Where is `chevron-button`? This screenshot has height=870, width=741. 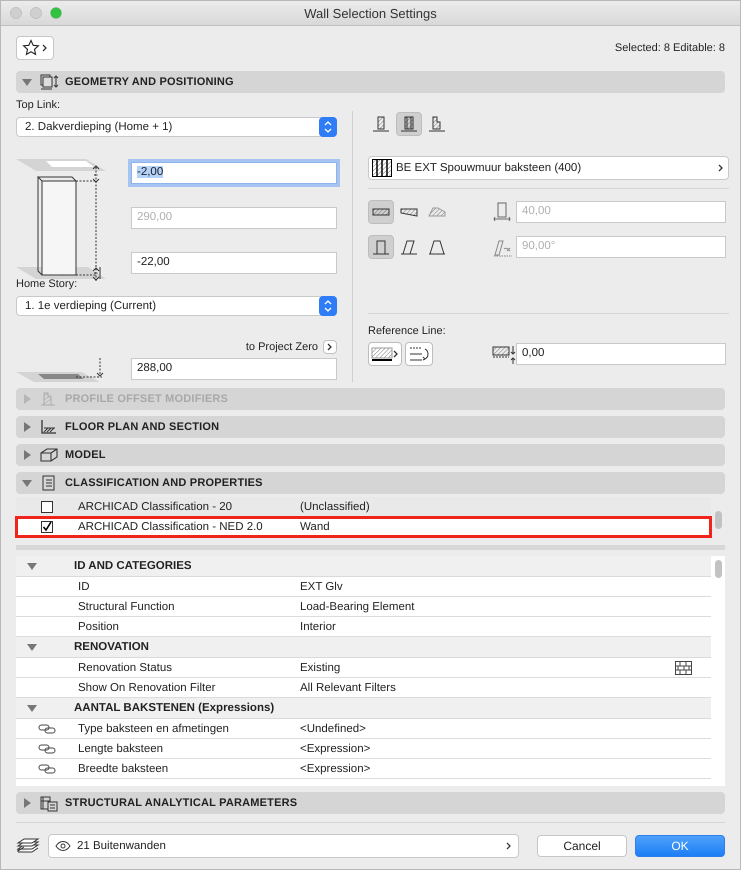
chevron-button is located at coordinates (330, 347).